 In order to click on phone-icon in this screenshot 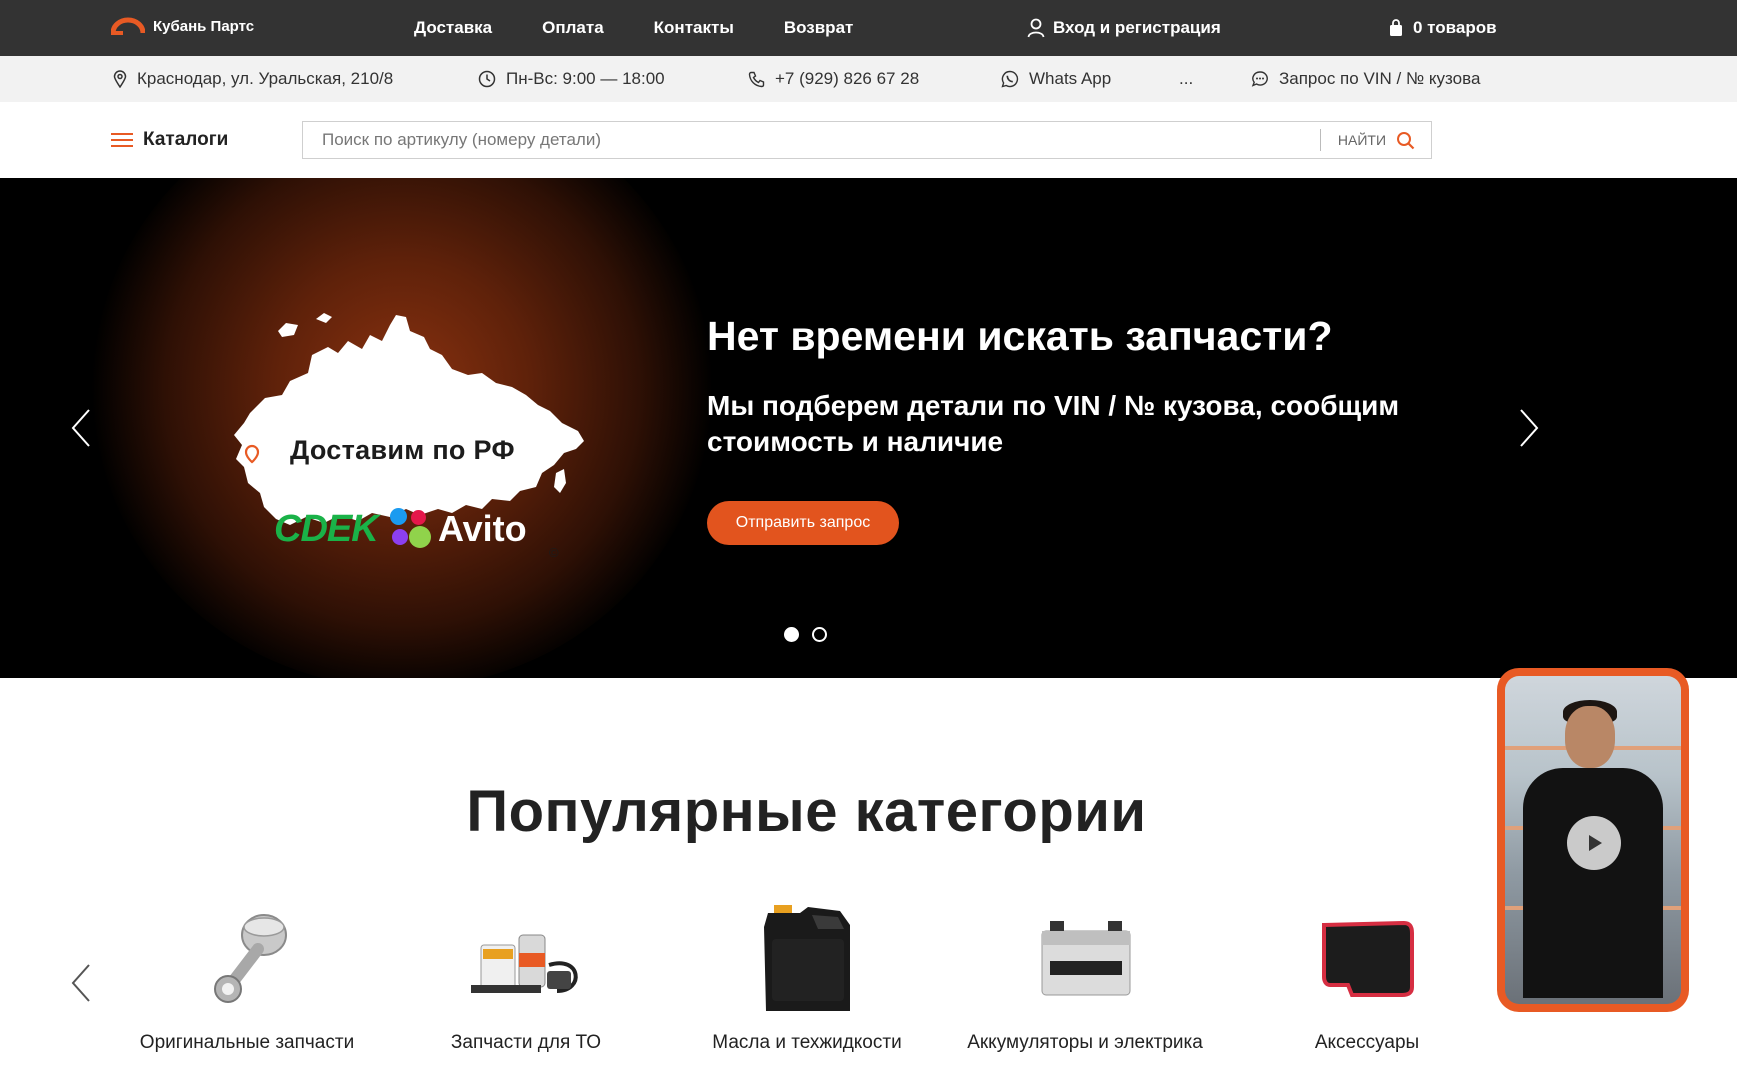, I will do `click(756, 79)`.